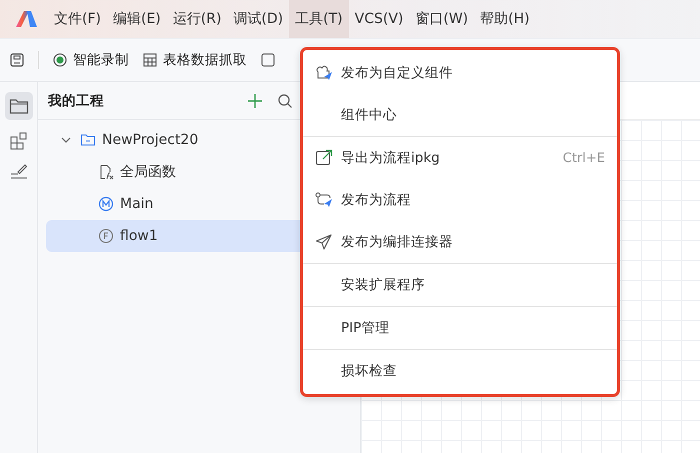 The image size is (700, 453). Describe the element at coordinates (19, 141) in the screenshot. I see `blocks-icon` at that location.